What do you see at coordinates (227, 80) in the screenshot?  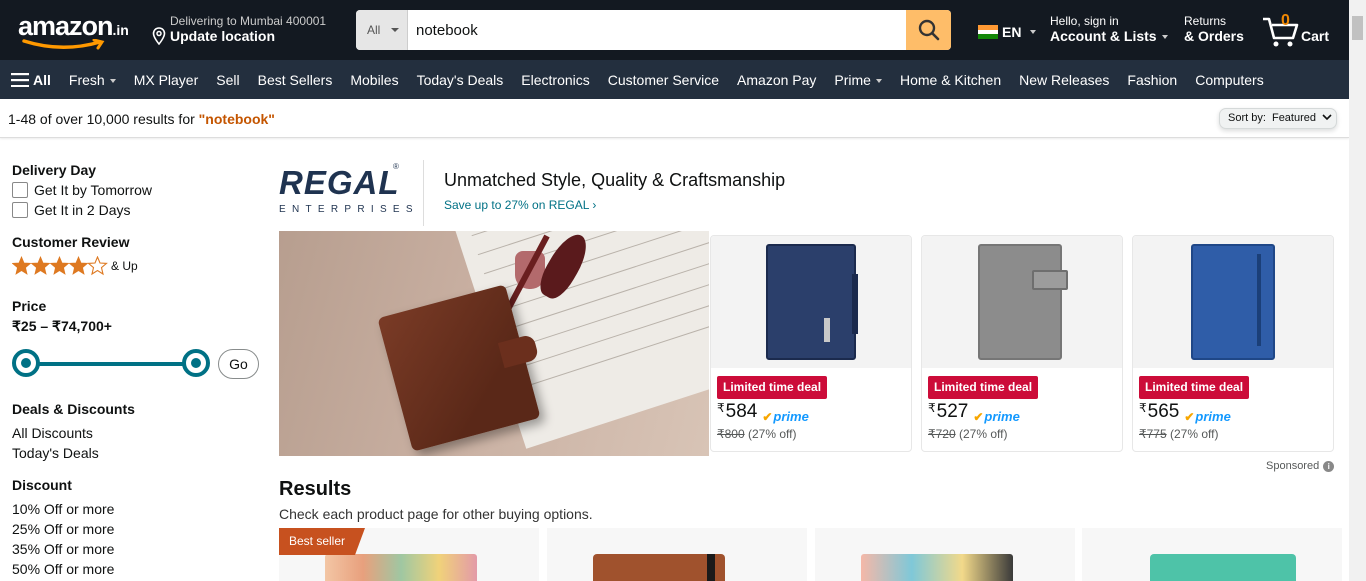 I see `nav-item-sell: Sell` at bounding box center [227, 80].